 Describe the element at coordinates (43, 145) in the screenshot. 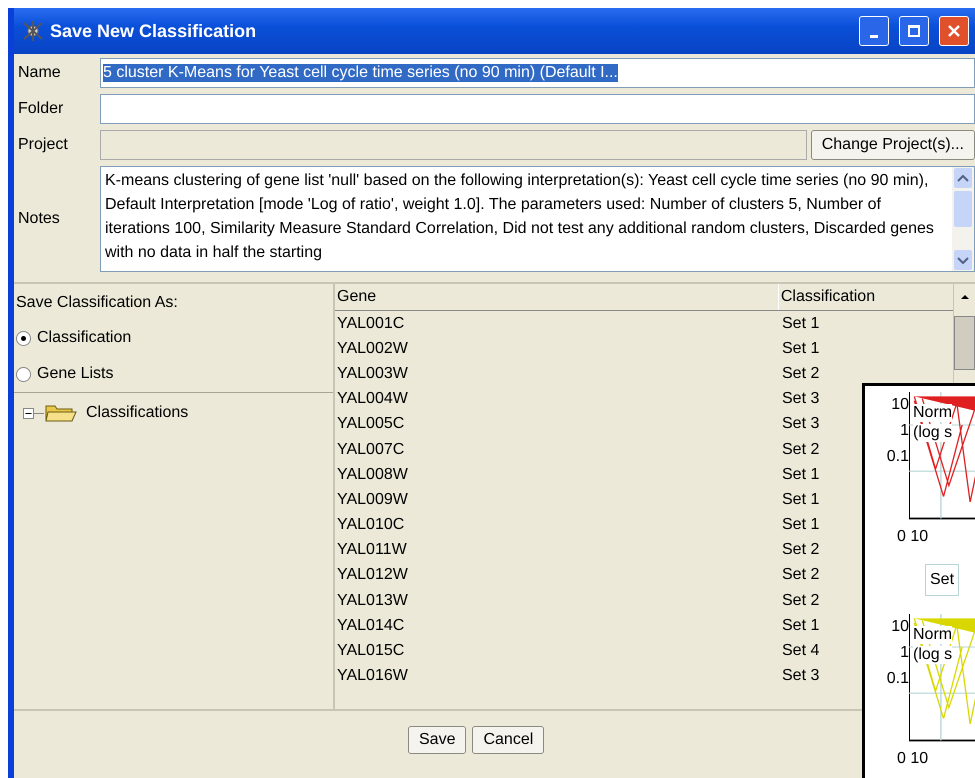

I see `project-label: Project` at that location.